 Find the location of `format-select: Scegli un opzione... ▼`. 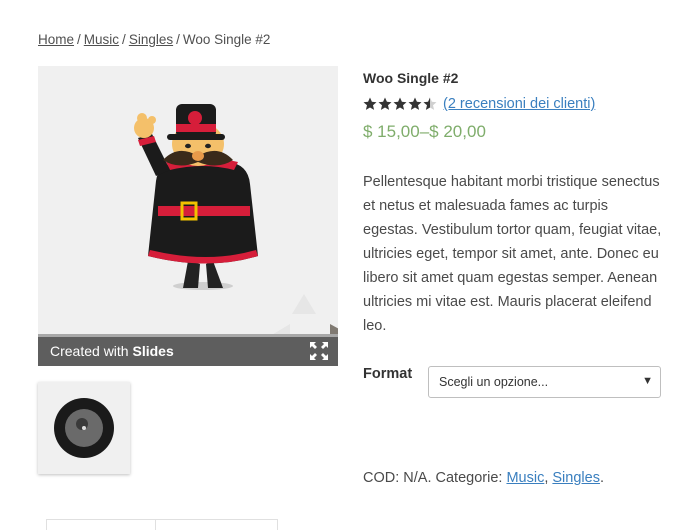

format-select: Scegli un opzione... ▼ is located at coordinates (544, 382).